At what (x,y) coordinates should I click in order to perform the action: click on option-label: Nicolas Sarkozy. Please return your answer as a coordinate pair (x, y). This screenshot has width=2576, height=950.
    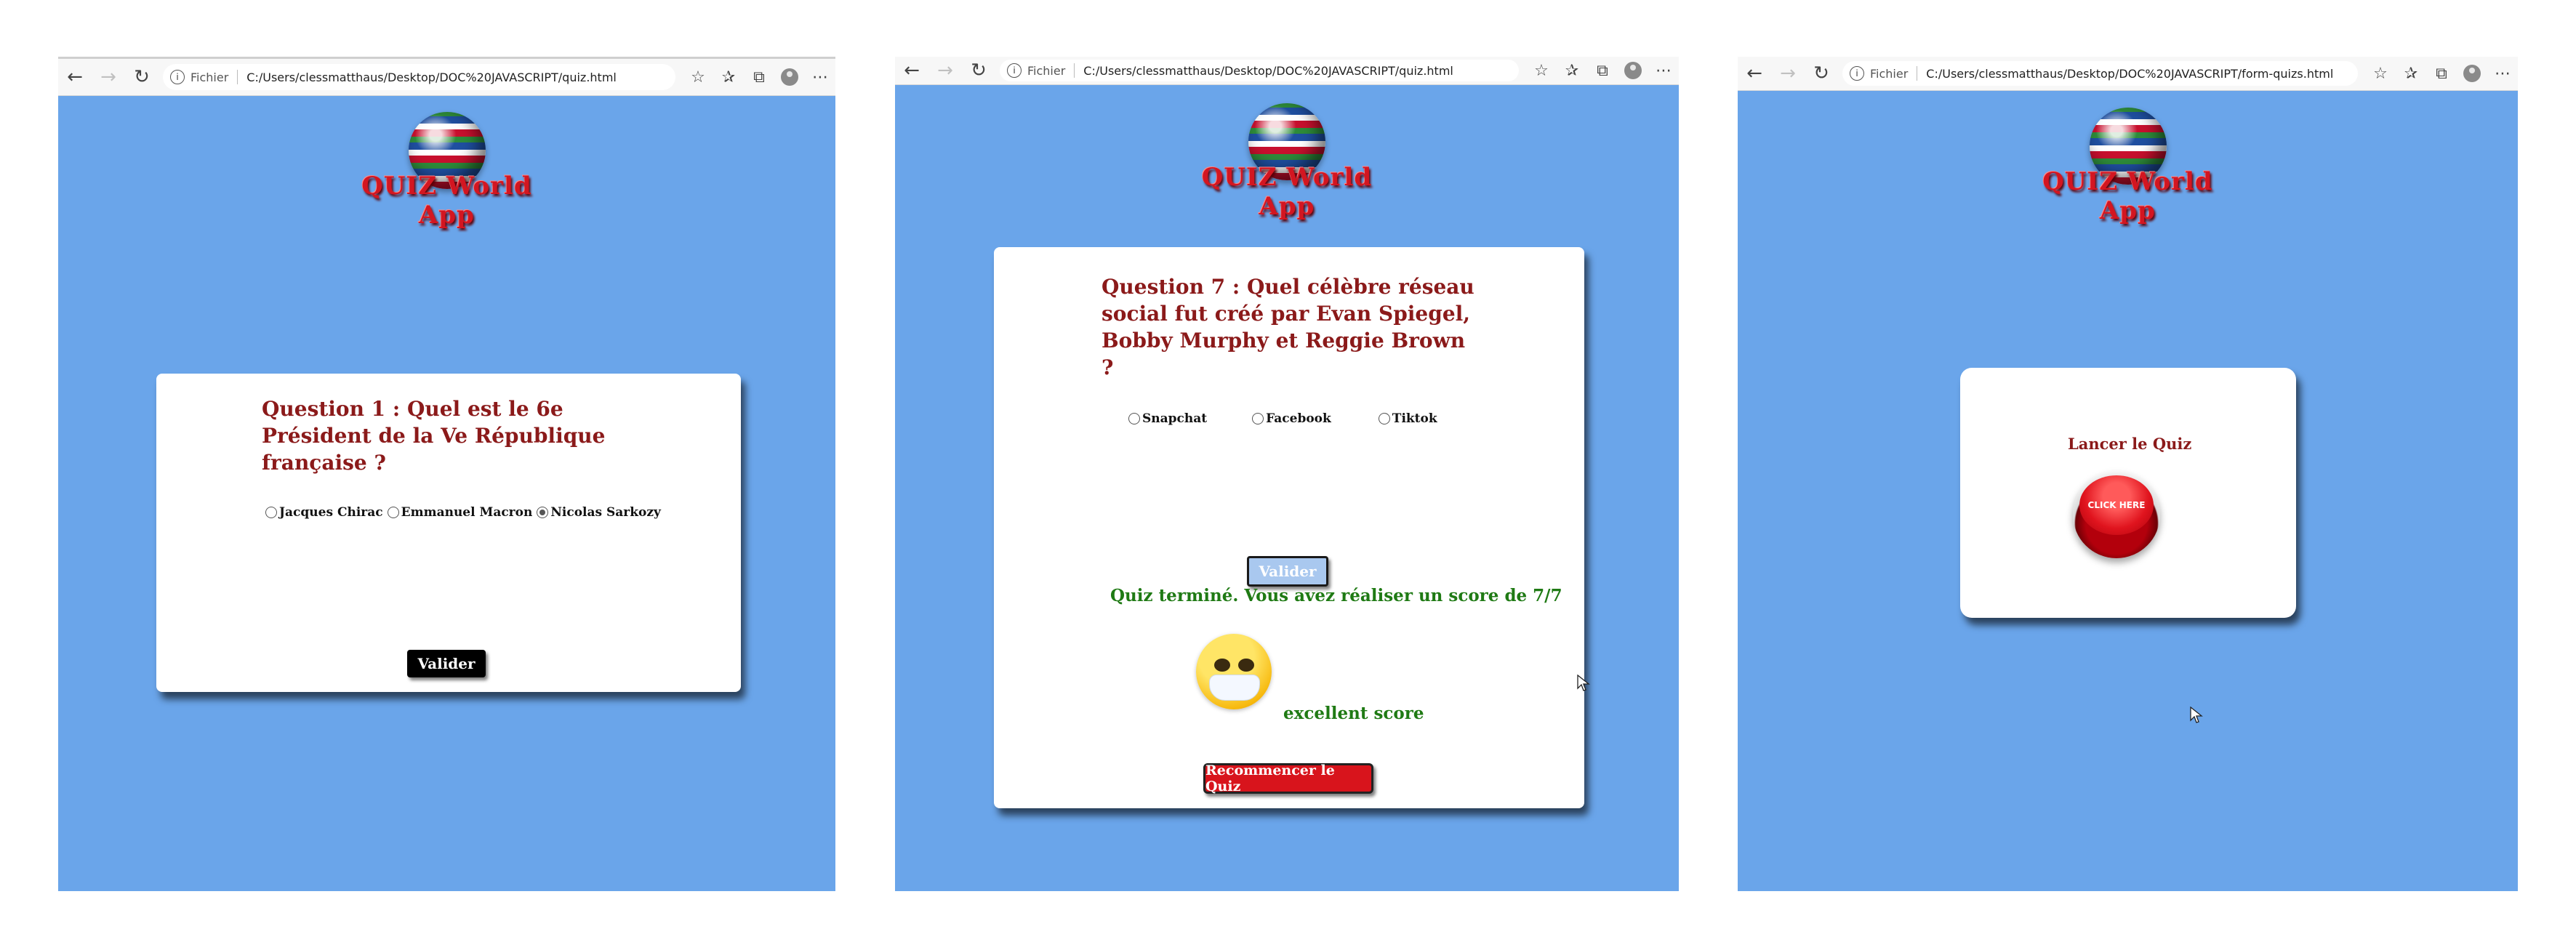
    Looking at the image, I should click on (605, 512).